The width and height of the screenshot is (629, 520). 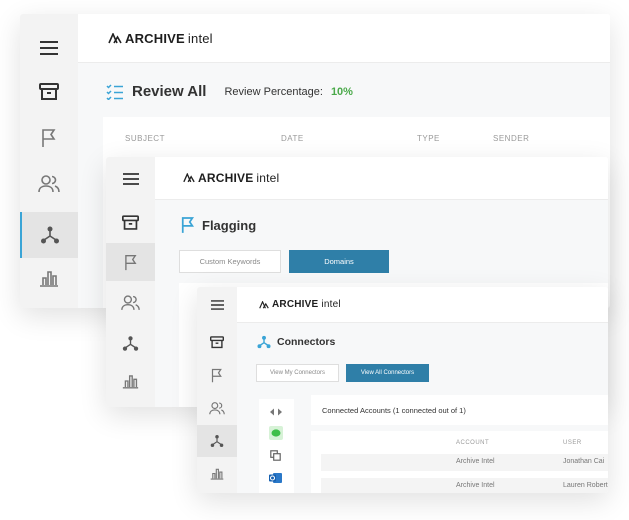 I want to click on view-my-connectors-label: View My Connectors, so click(x=297, y=373).